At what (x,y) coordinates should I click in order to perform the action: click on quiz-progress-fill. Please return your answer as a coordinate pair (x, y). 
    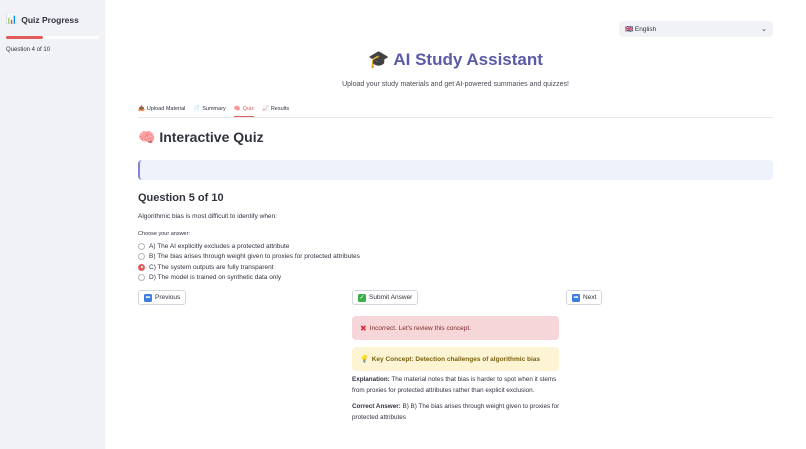
    Looking at the image, I should click on (25, 37).